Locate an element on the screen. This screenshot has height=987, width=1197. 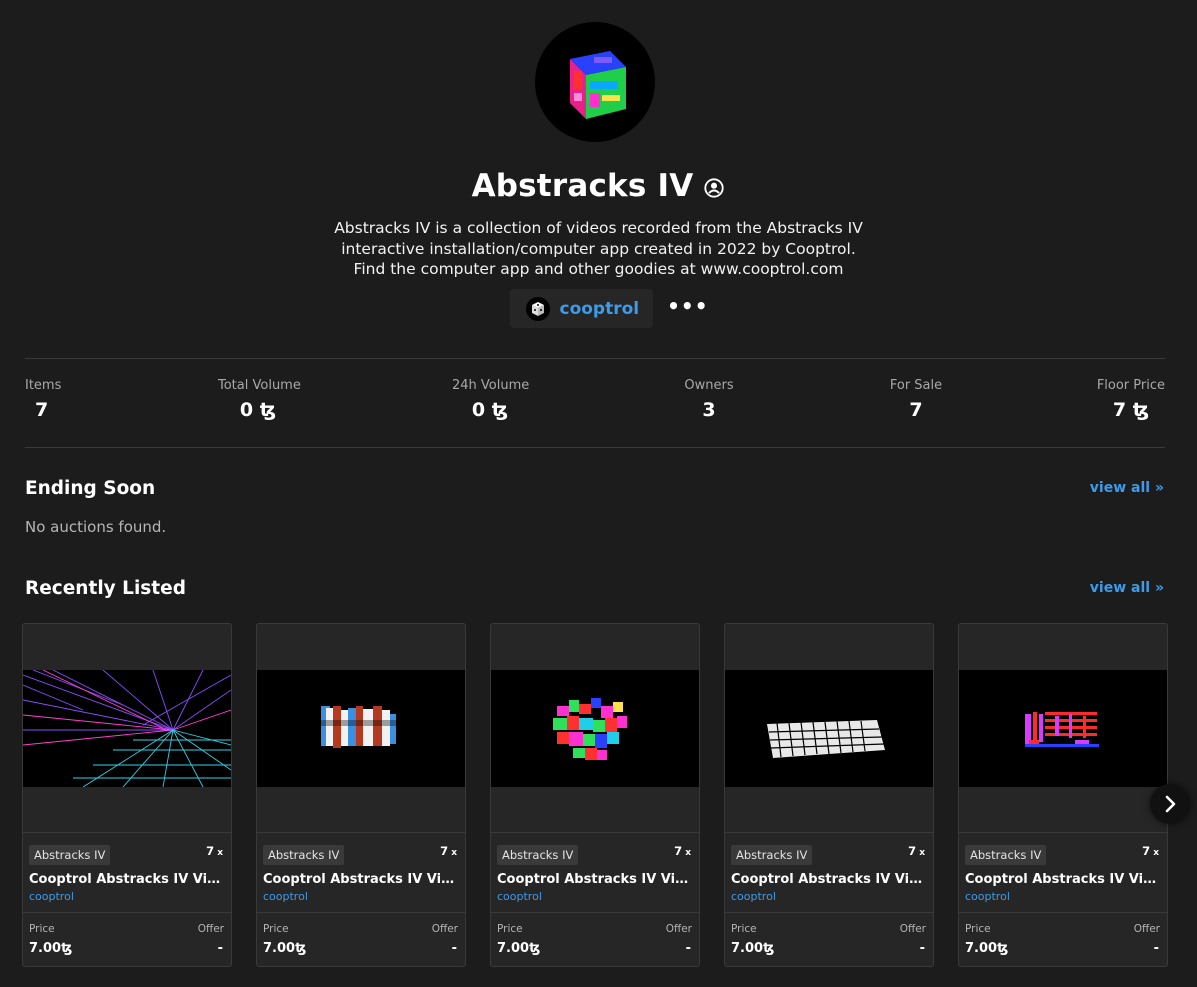
stat-label: 24h Volume is located at coordinates (491, 385).